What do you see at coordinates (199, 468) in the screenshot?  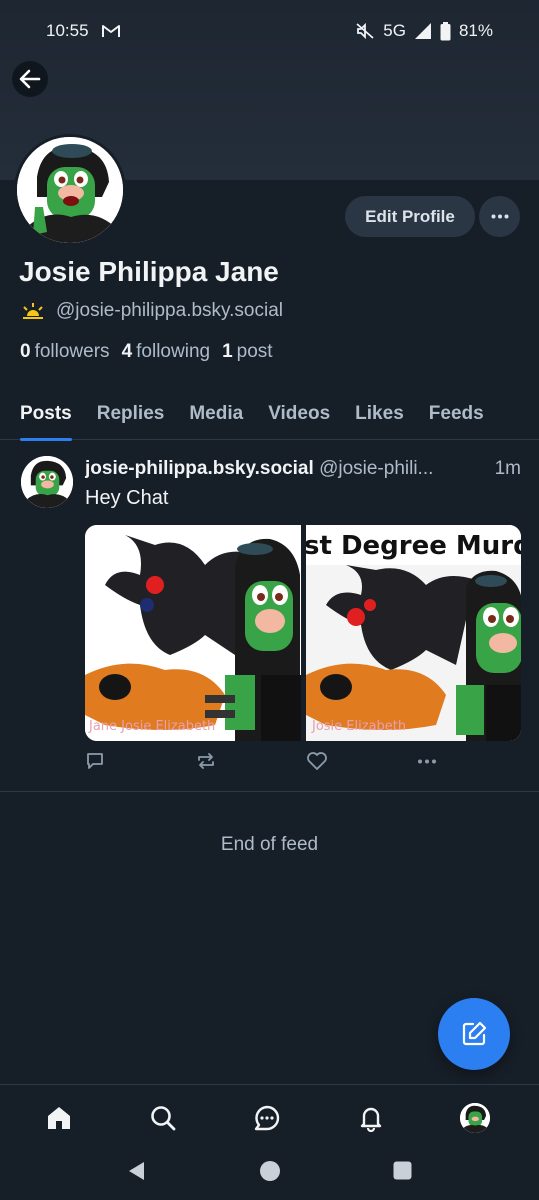 I see `post-author-name: josie-philippa.bsky.social` at bounding box center [199, 468].